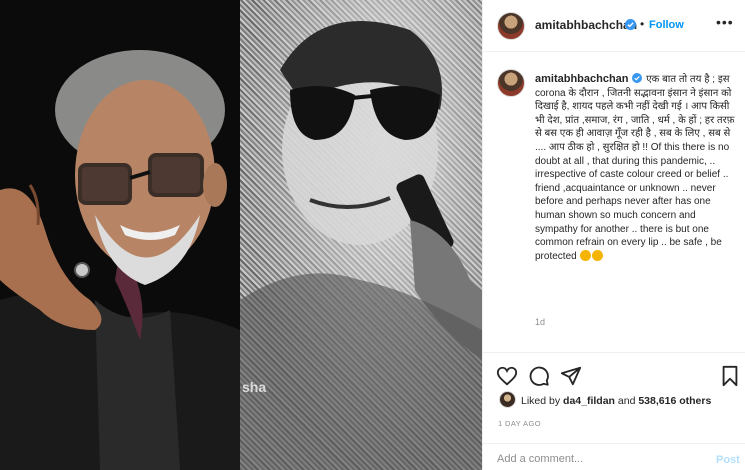 The image size is (745, 470). What do you see at coordinates (589, 401) in the screenshot?
I see `liked-by-user-link: da4_fildan` at bounding box center [589, 401].